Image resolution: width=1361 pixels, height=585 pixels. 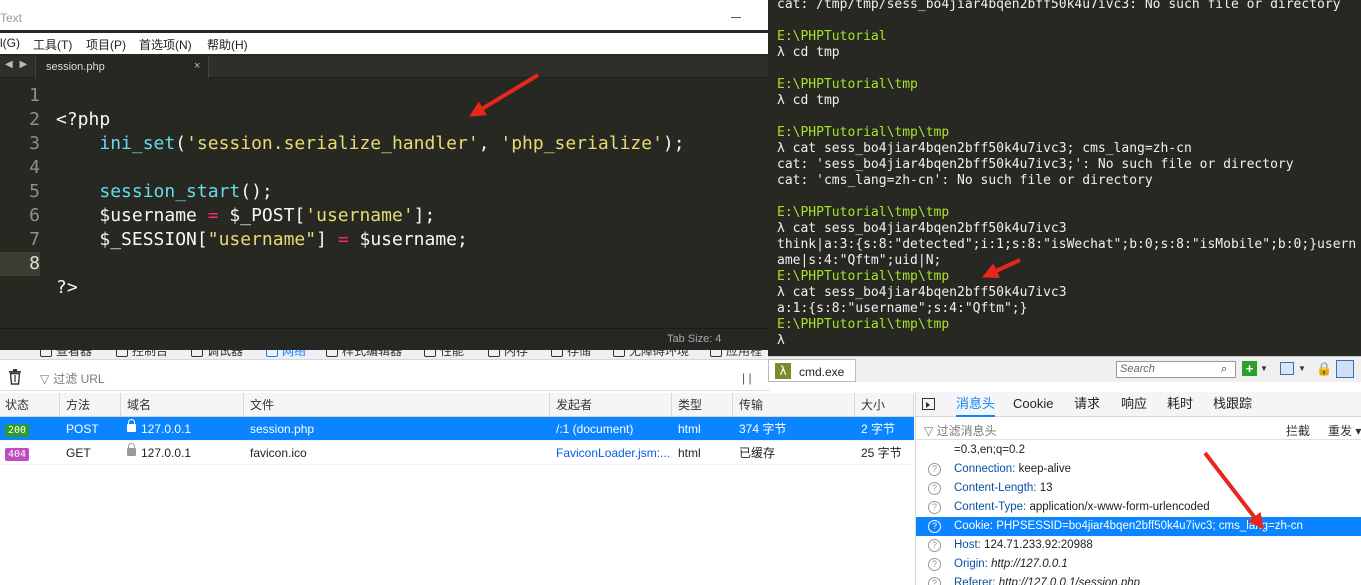 I want to click on header-key: Cookie:, so click(x=973, y=526).